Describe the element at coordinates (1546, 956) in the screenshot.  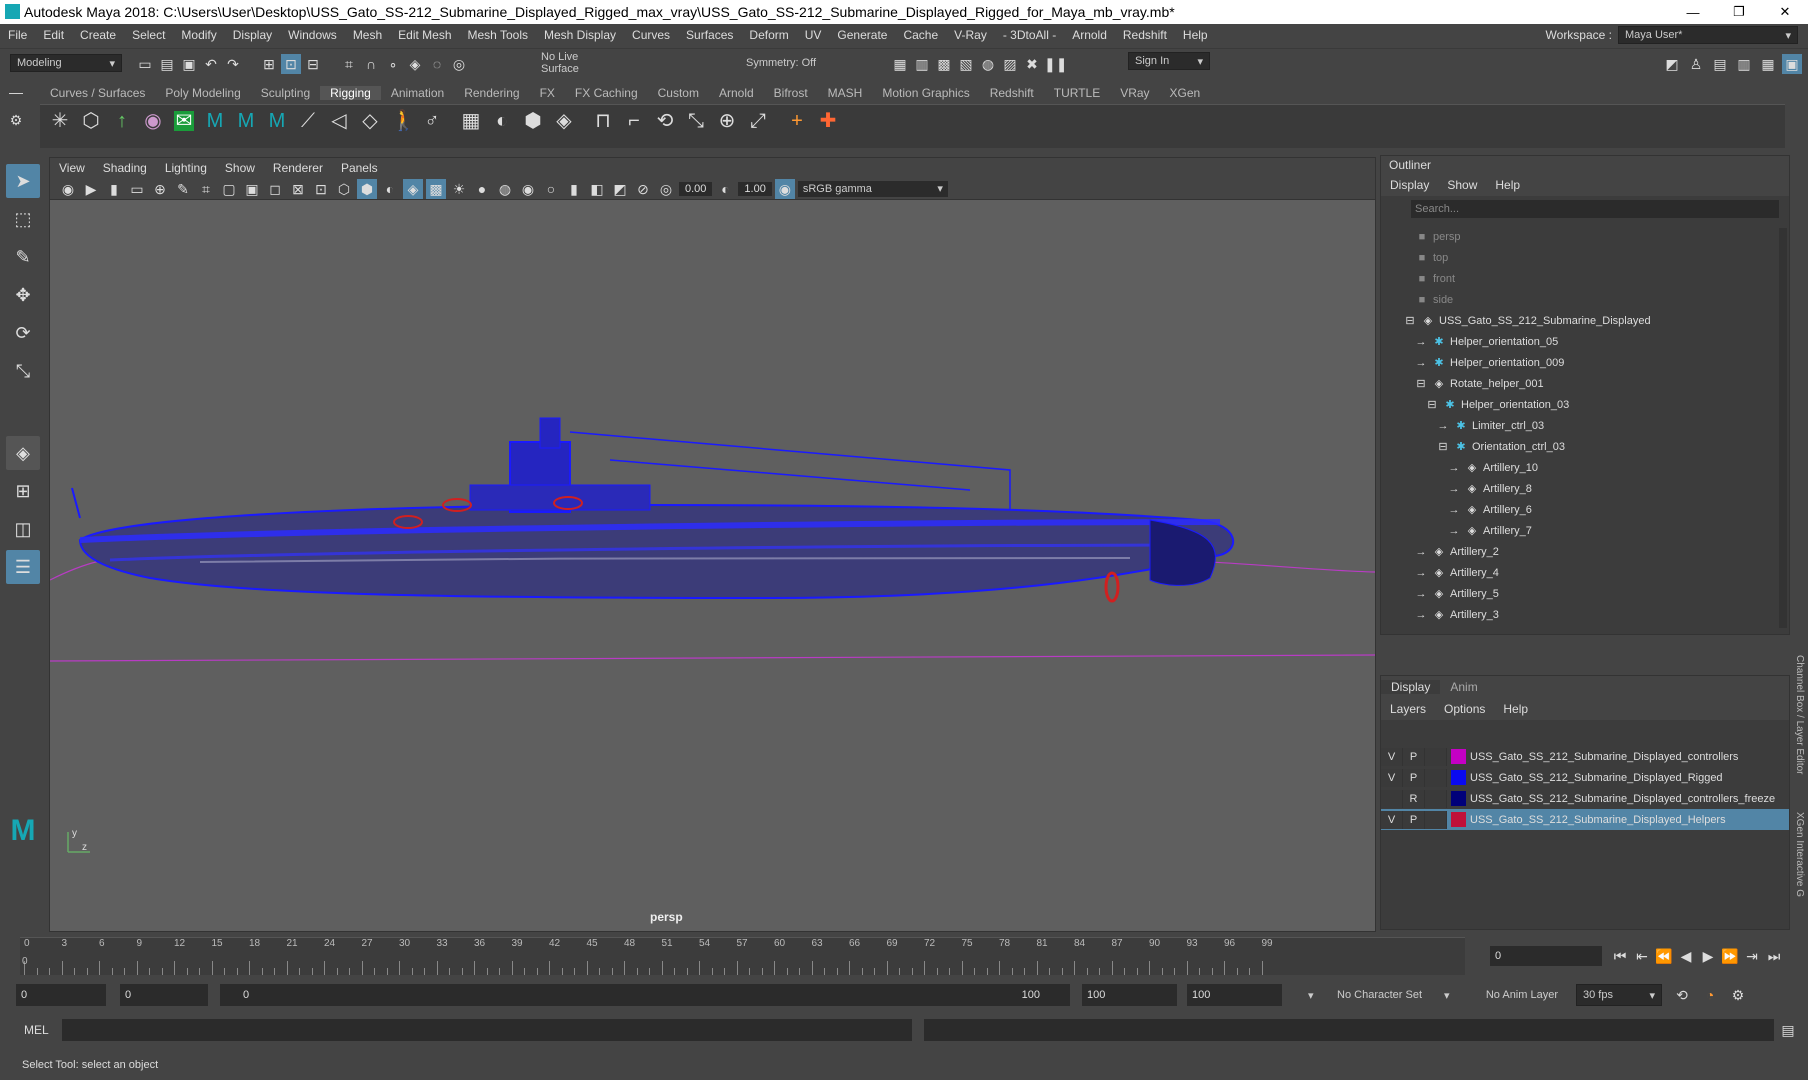
I see `current-frame-field: 0` at that location.